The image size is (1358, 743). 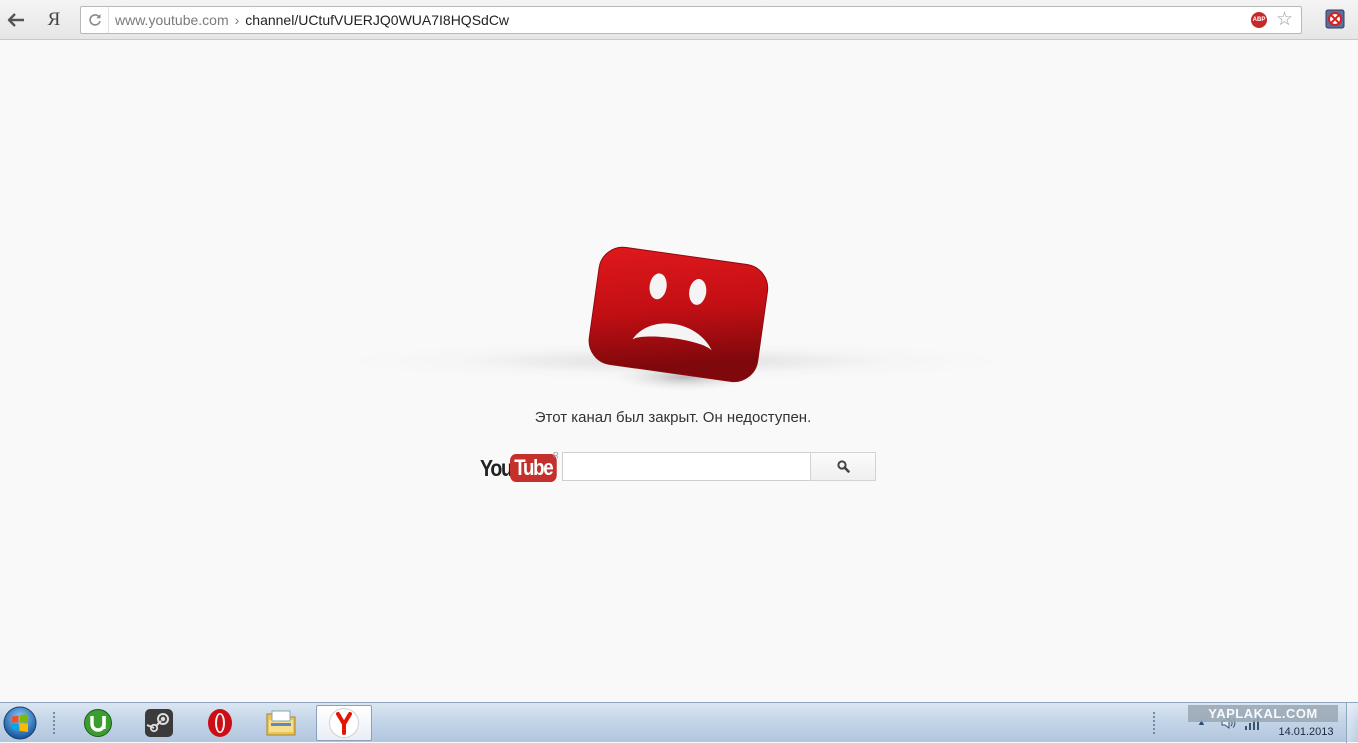 I want to click on show-desktop-button, so click(x=1352, y=723).